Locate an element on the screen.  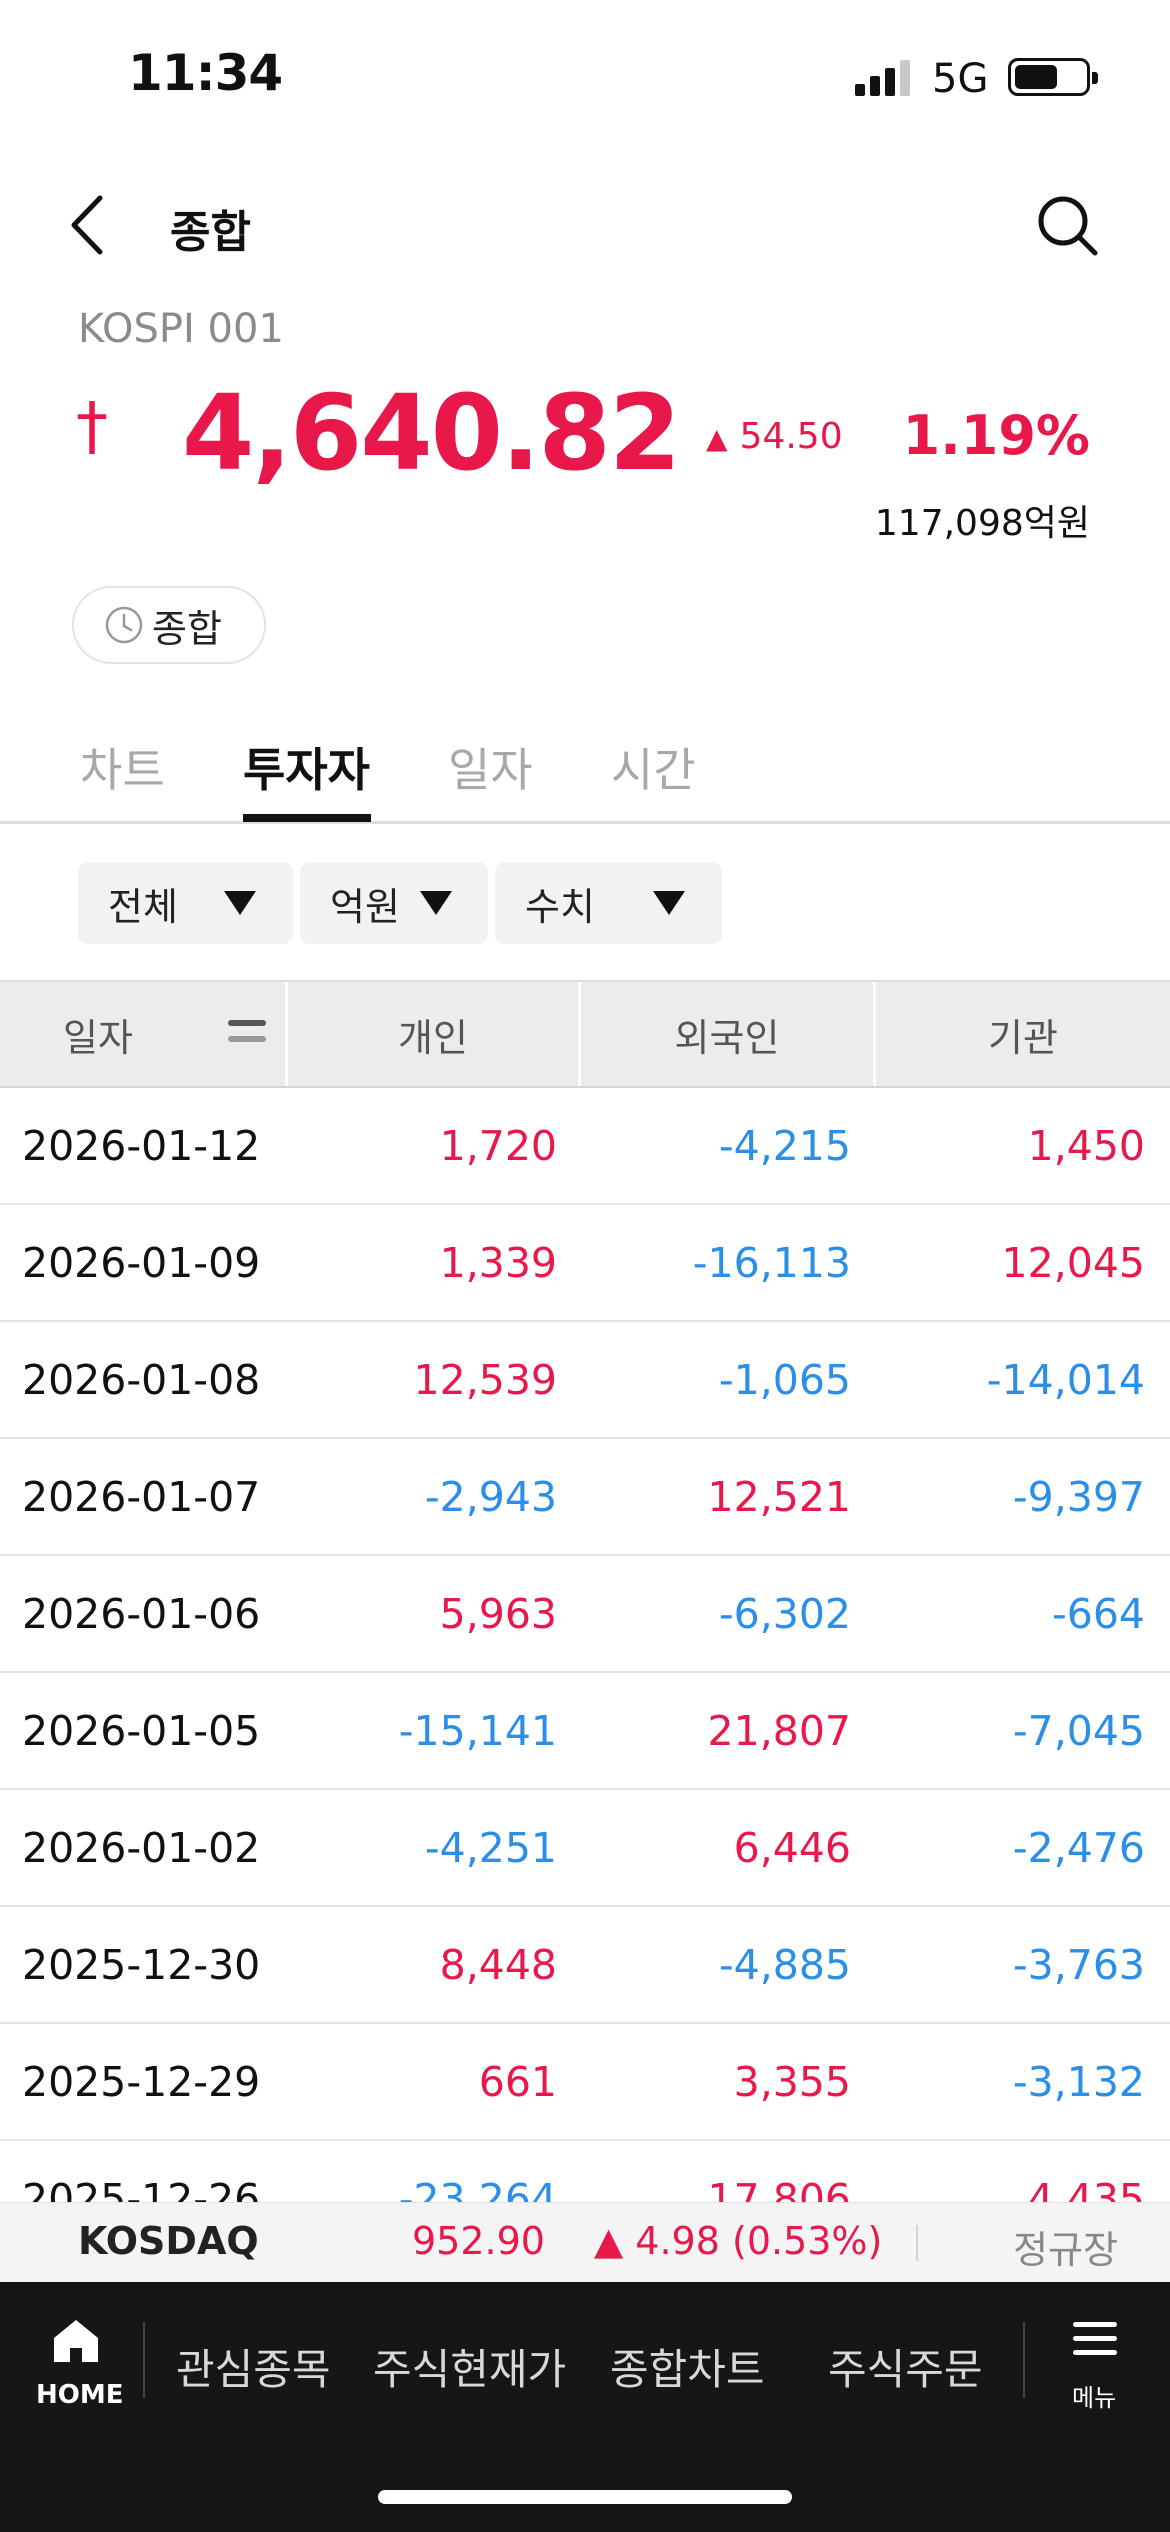
filter-market-label: 전체 is located at coordinates (143, 906).